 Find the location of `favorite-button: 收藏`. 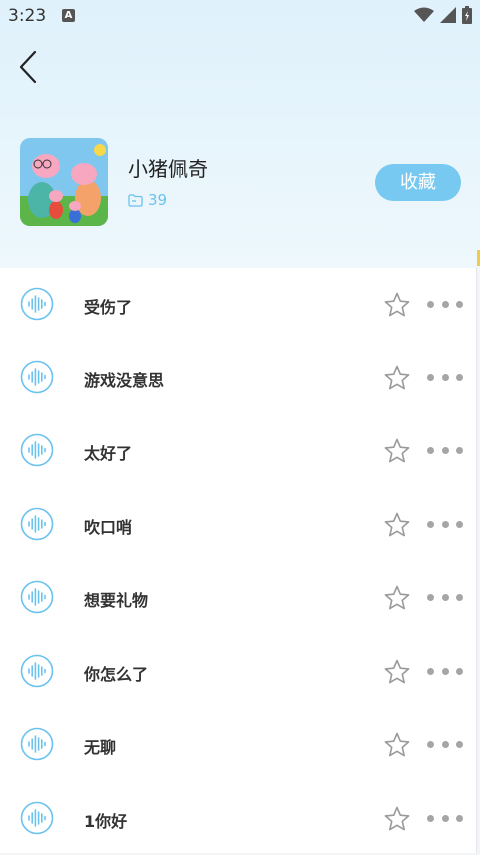

favorite-button: 收藏 is located at coordinates (418, 182).